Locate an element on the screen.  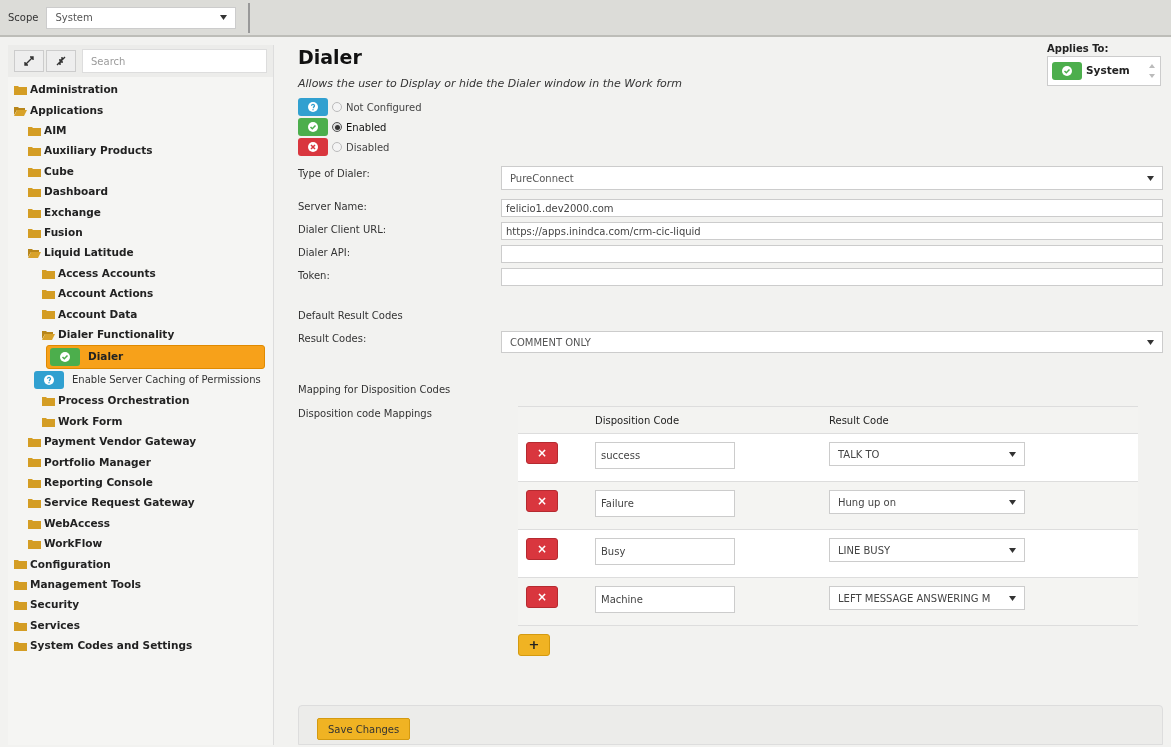
field-label: Server Name: is located at coordinates (333, 207).